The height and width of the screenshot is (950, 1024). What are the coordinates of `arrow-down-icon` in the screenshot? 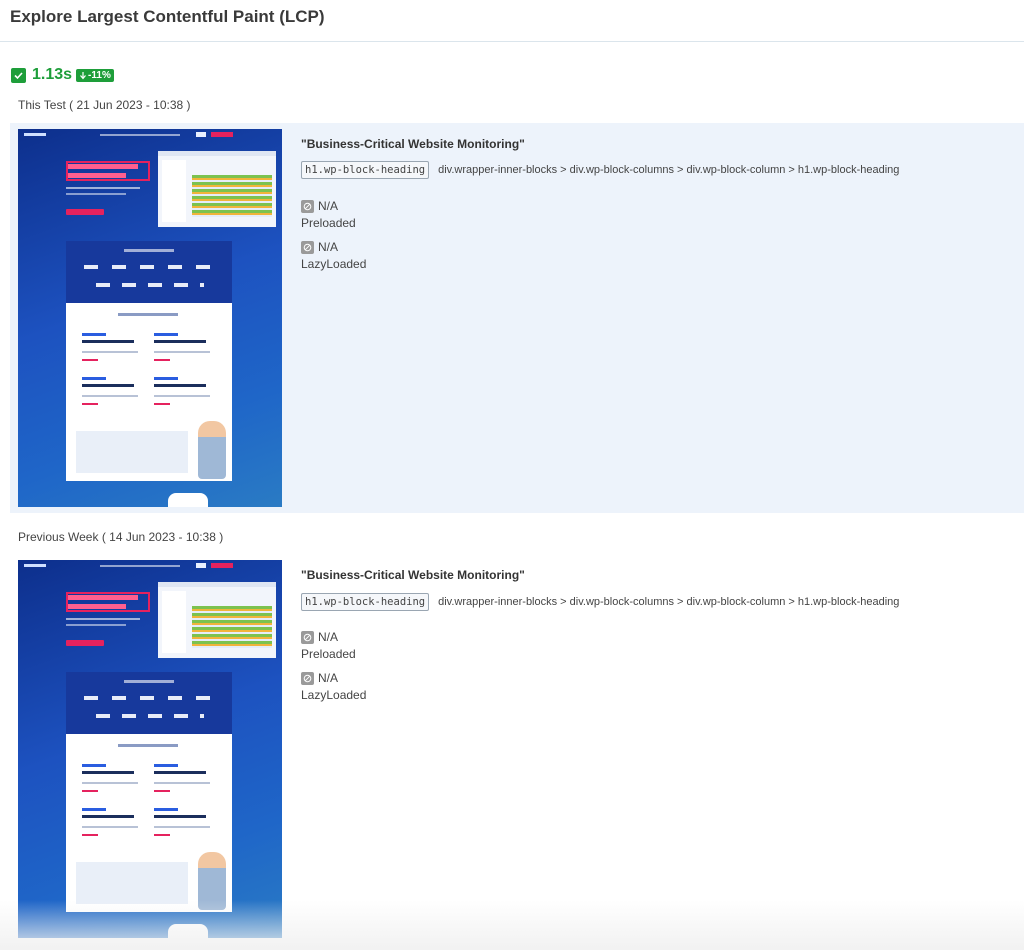 It's located at (83, 75).